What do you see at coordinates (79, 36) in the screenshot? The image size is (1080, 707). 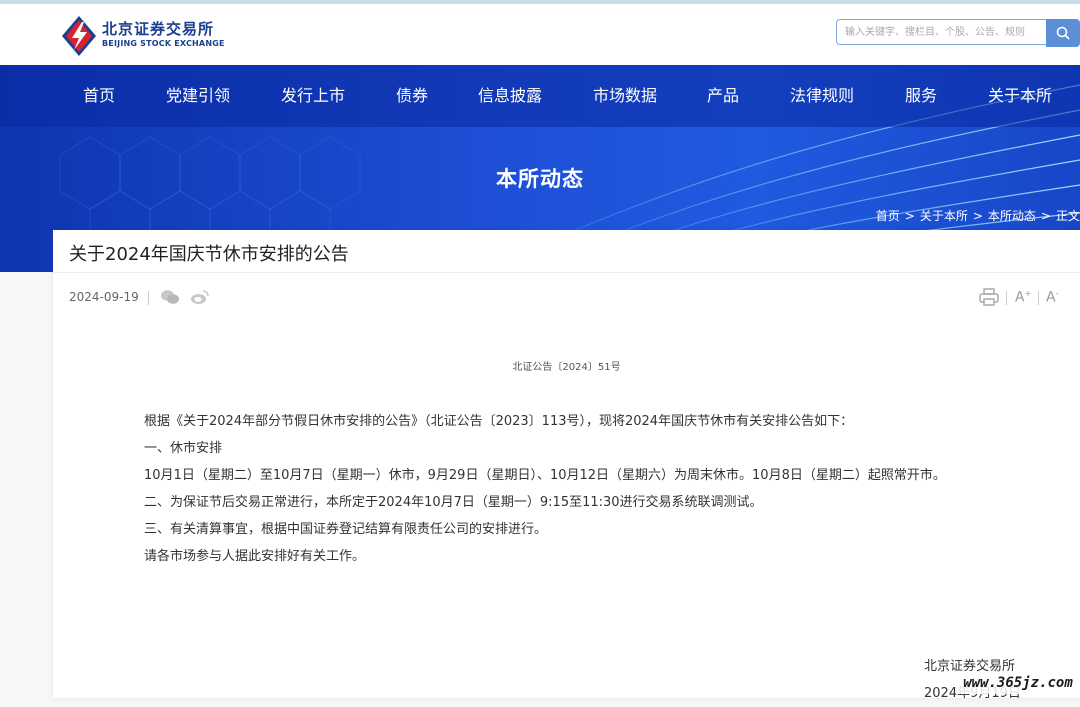 I see `logo-mark-icon` at bounding box center [79, 36].